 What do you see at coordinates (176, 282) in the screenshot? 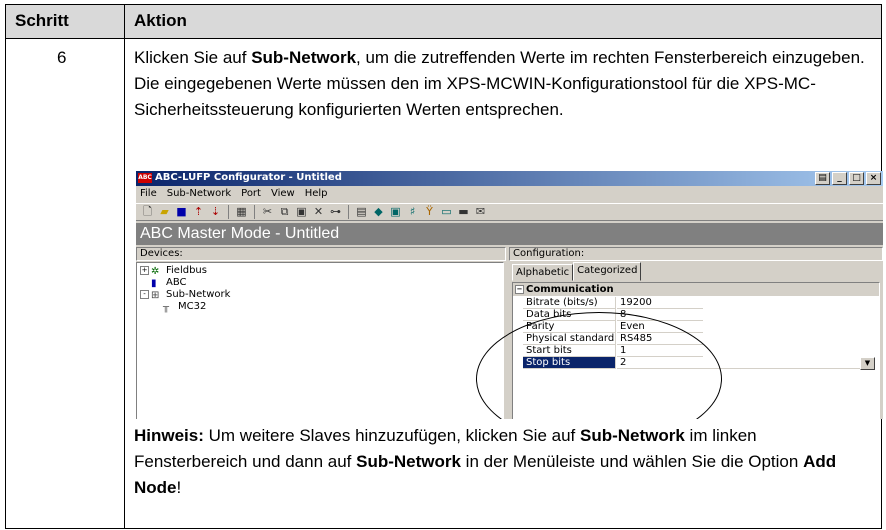
I see `tree-label-abc: ABC` at bounding box center [176, 282].